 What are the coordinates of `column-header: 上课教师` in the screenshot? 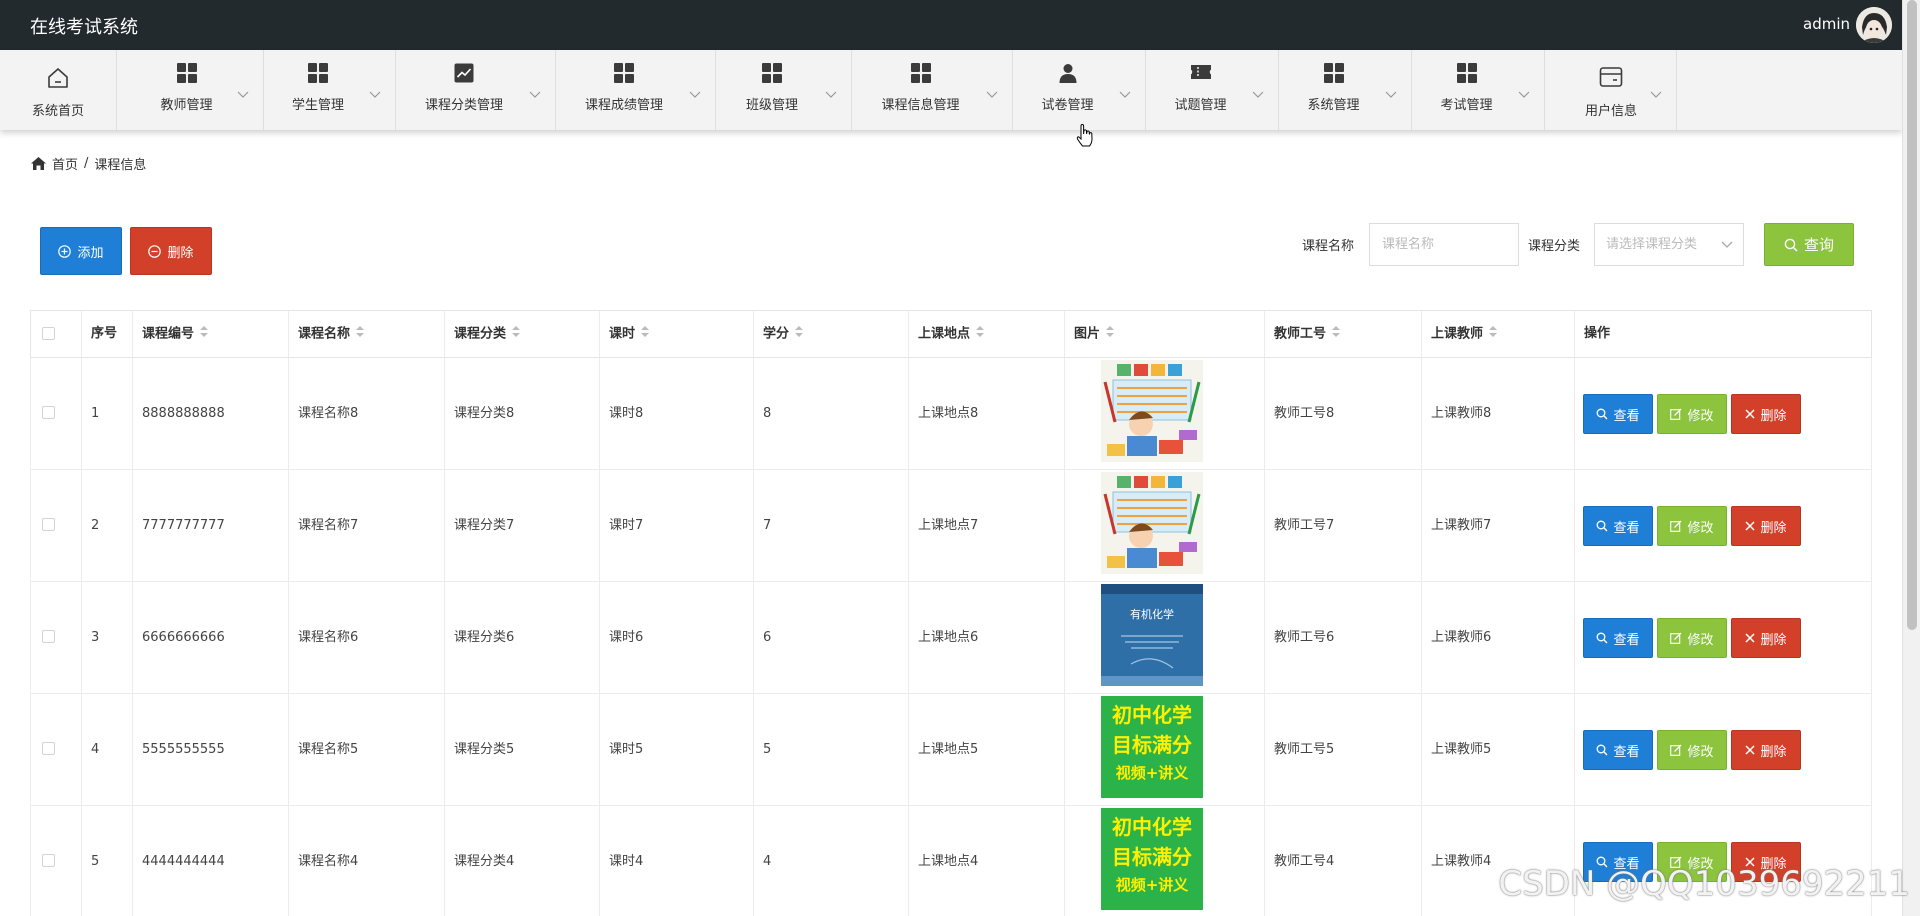 It's located at (1497, 334).